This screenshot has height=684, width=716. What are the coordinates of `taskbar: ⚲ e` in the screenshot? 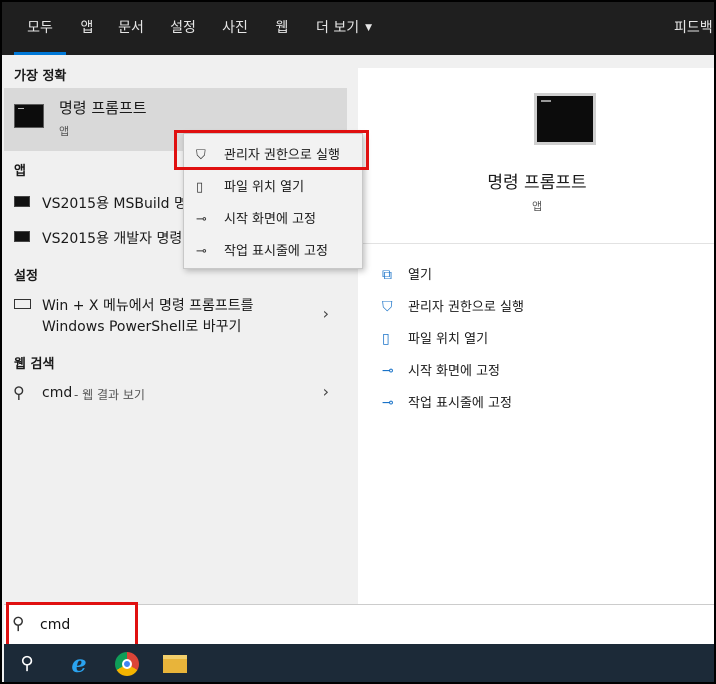 It's located at (359, 663).